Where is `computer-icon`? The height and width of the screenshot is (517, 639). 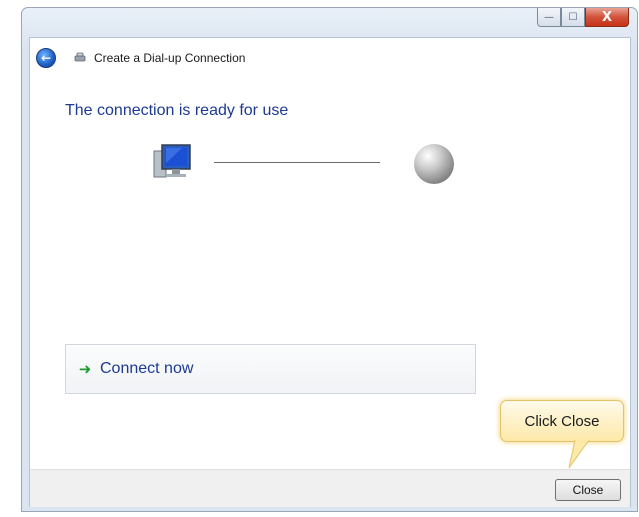
computer-icon is located at coordinates (172, 161).